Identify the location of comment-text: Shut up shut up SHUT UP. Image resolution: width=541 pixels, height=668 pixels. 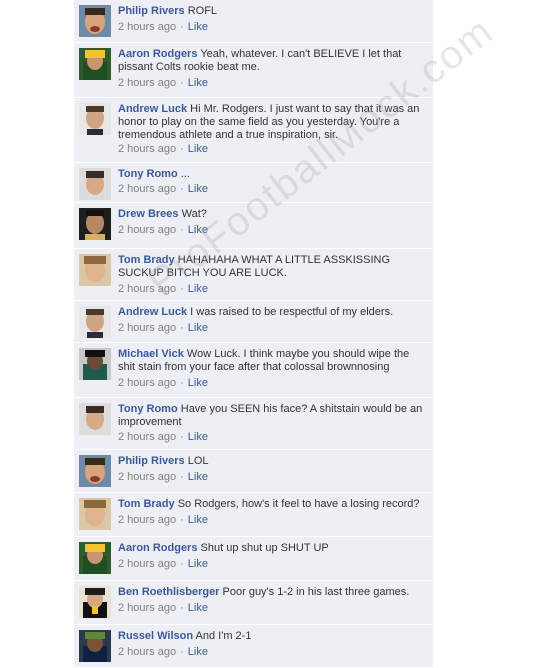
(264, 548).